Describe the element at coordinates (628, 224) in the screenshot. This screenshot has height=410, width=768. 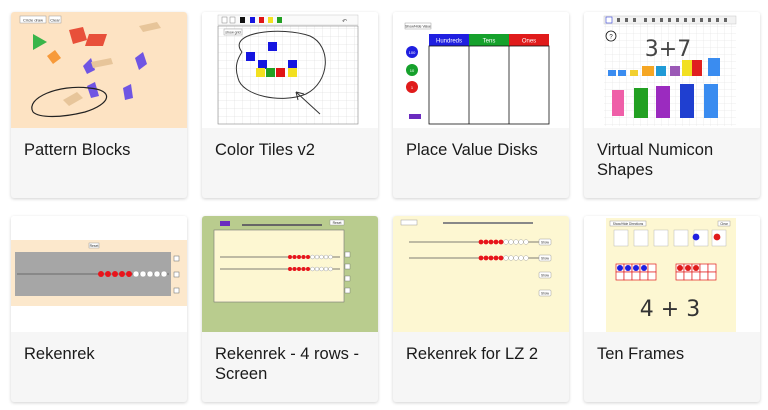
I see `thumb-text: Show/Hide Directions` at that location.